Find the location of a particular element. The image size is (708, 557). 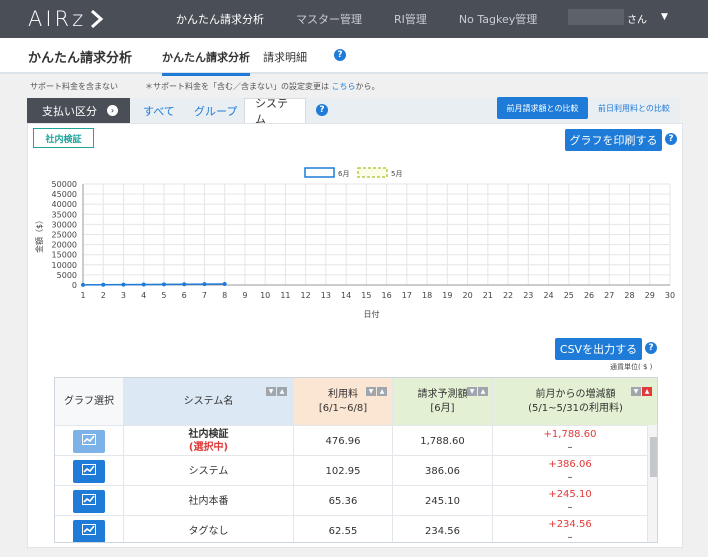

tab-all: すべて is located at coordinates (159, 110).